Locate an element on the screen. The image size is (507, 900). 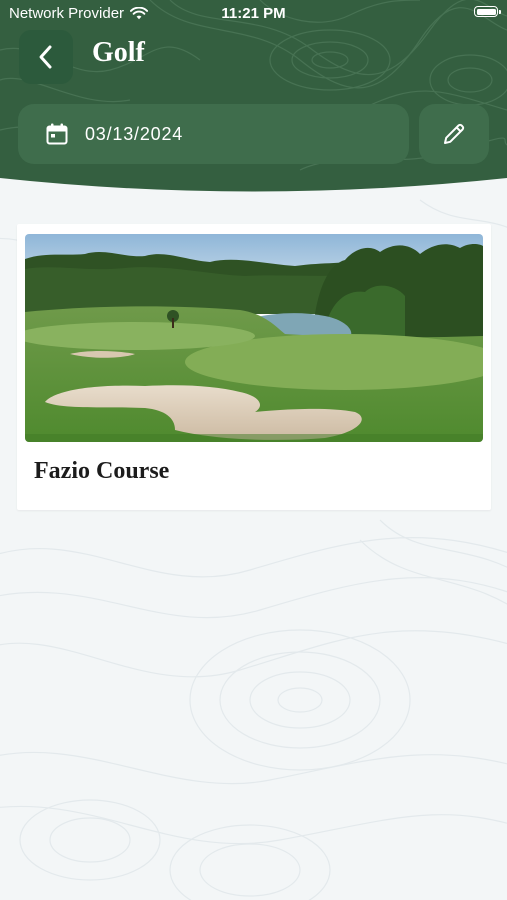
edit-button is located at coordinates (454, 134).